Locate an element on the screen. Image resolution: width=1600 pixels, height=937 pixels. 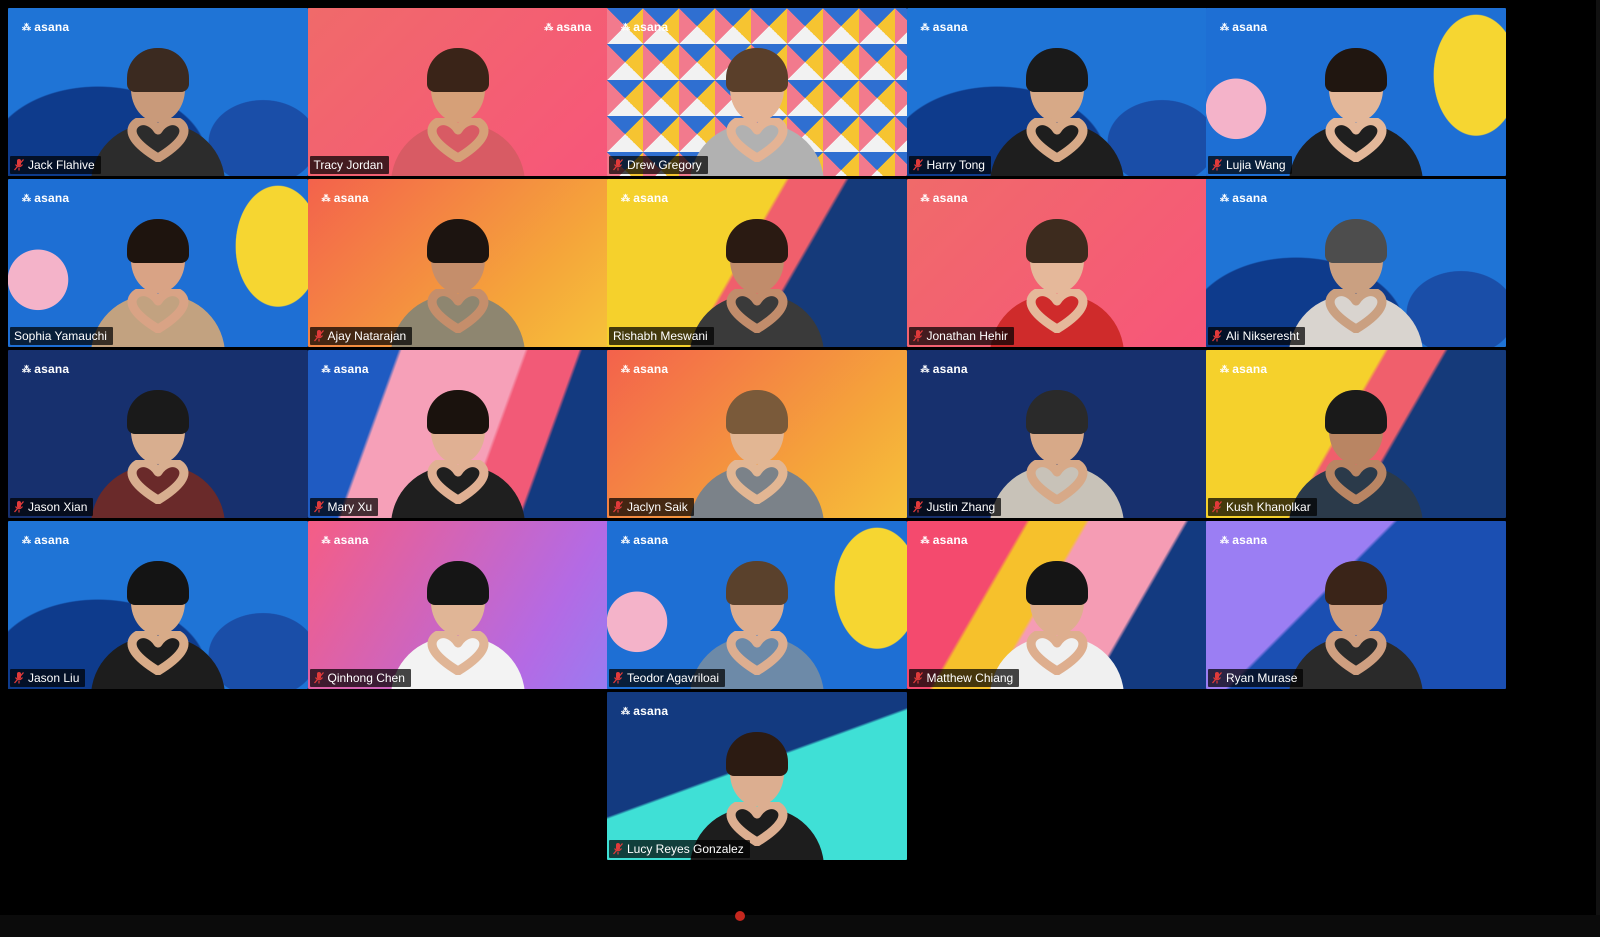
participant-name-tag: Lucy Reyes Gonzalez is located at coordinates (679, 849).